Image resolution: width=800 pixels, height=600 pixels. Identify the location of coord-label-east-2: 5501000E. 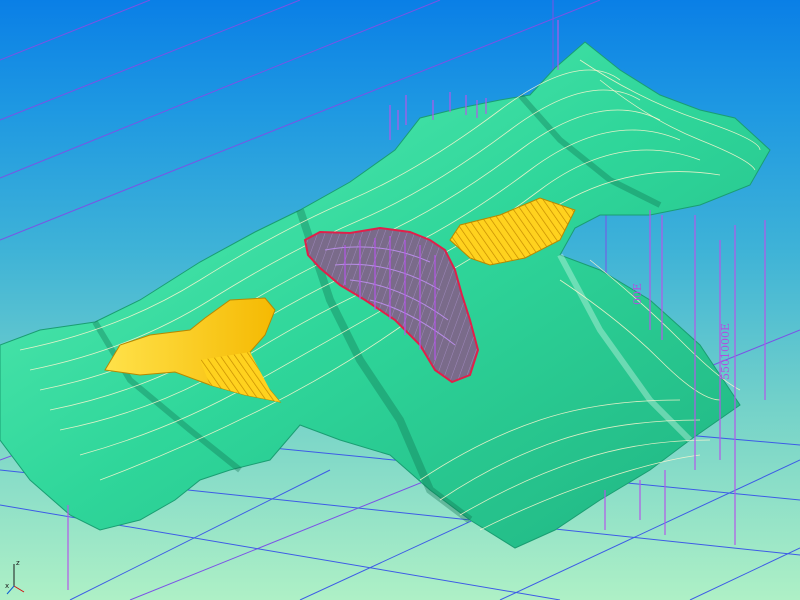
(725, 351).